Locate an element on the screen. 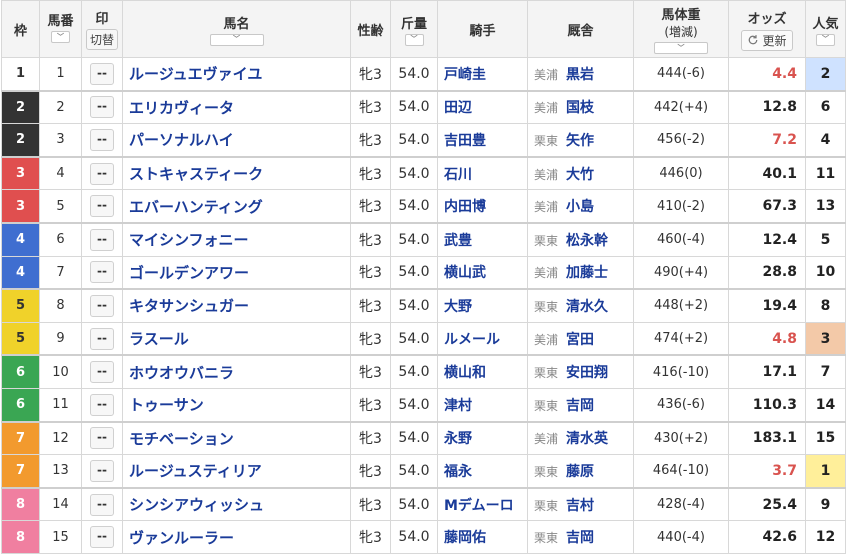  horse-name-link: ストキャスティーク is located at coordinates (196, 174).